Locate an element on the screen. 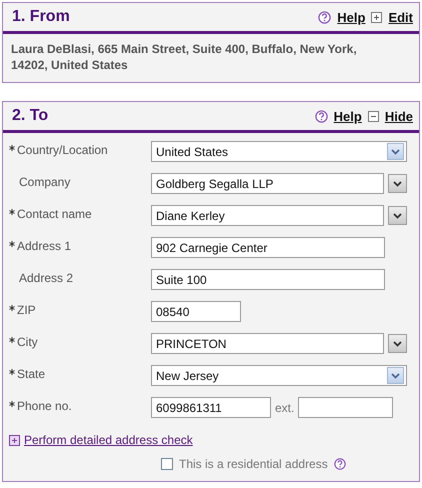 Image resolution: width=422 pixels, height=488 pixels. input-field: Goldberg Segalla LLP is located at coordinates (267, 183).